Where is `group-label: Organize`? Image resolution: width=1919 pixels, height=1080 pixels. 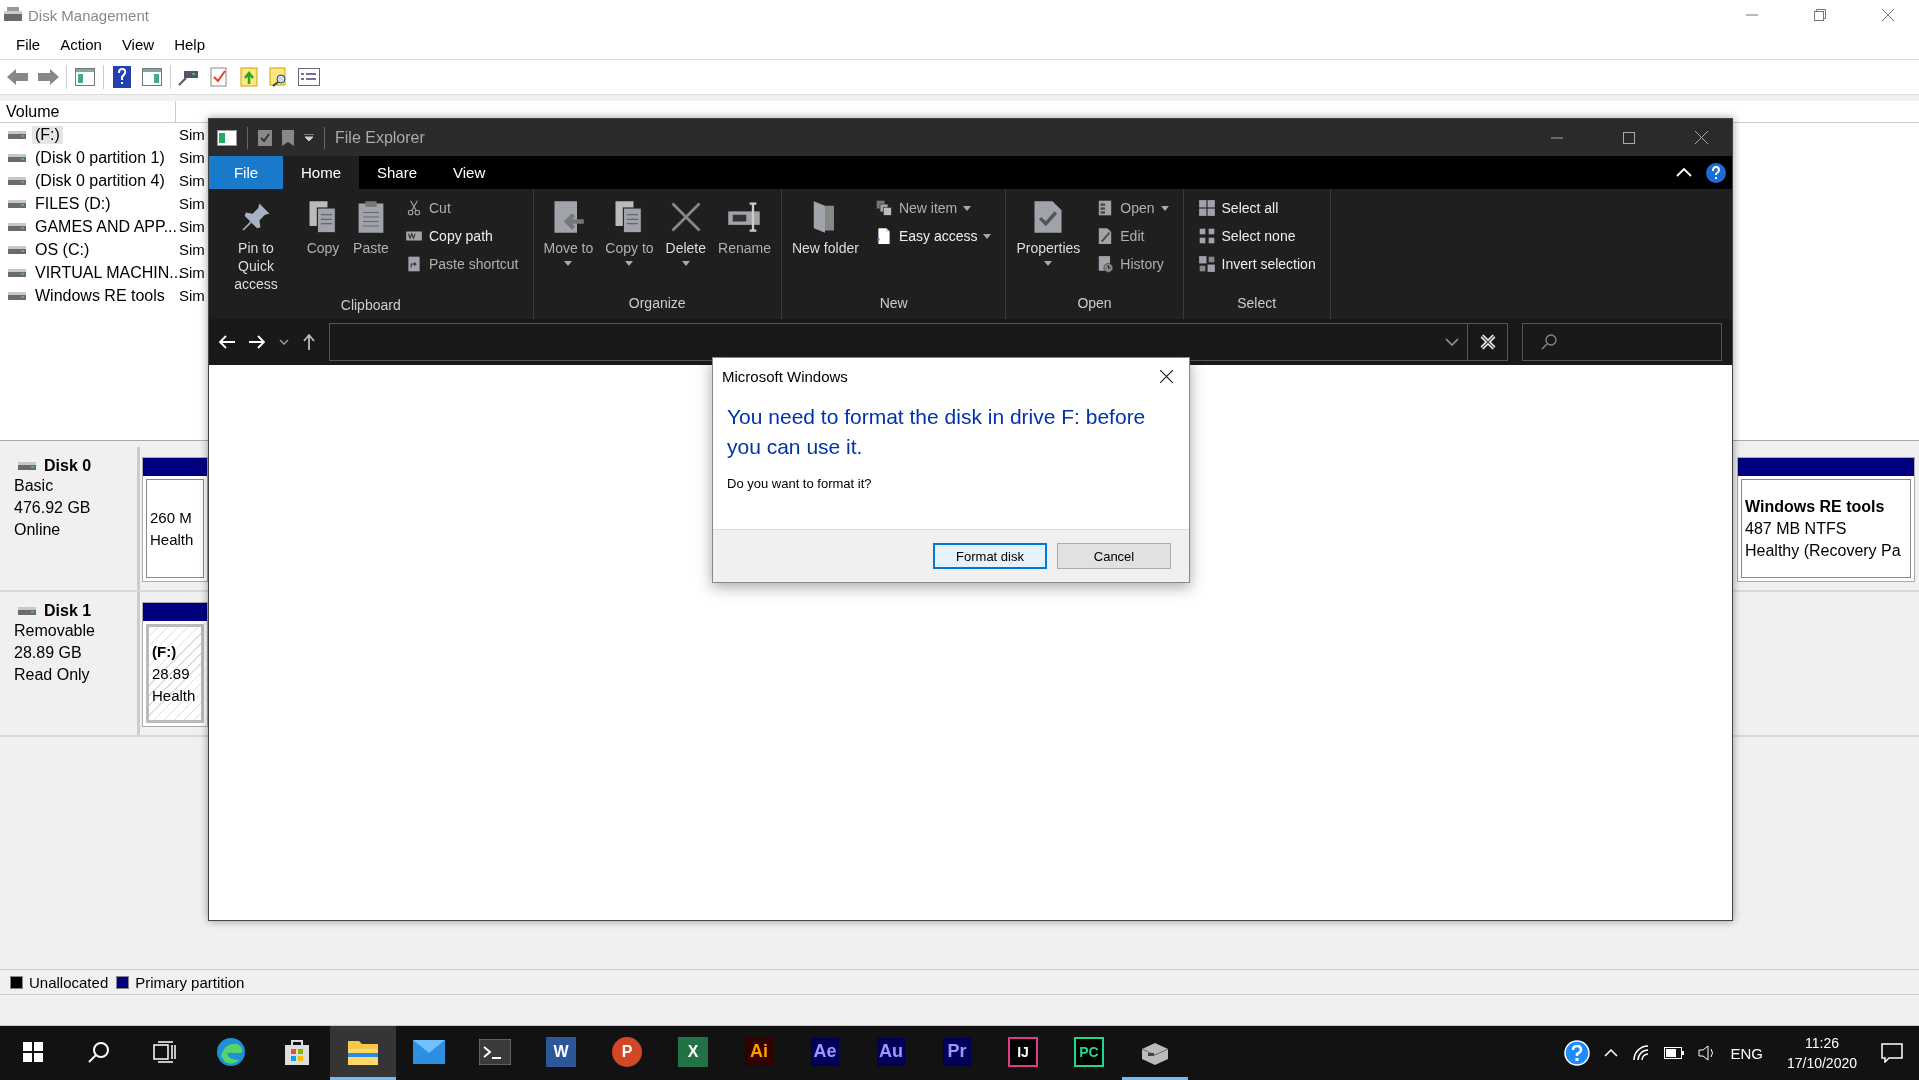 group-label: Organize is located at coordinates (657, 303).